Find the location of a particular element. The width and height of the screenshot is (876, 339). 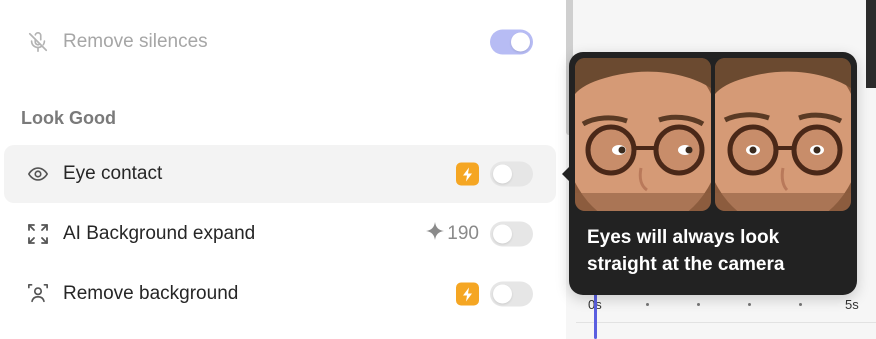

remove-silences-label: Remove silences is located at coordinates (135, 41).